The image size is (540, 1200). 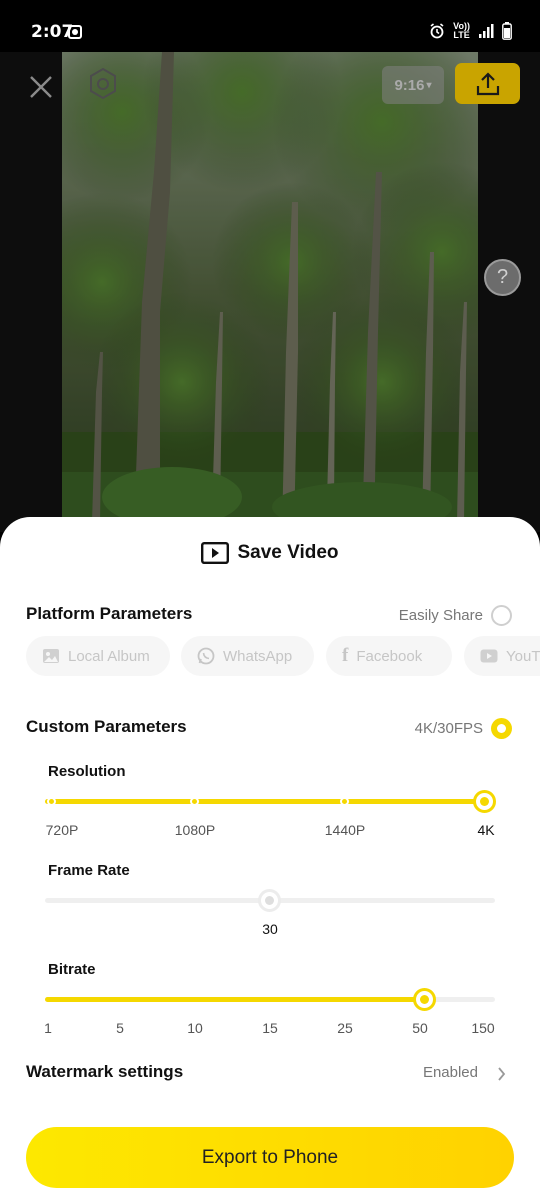 I want to click on frame-rate-slider, so click(x=270, y=900).